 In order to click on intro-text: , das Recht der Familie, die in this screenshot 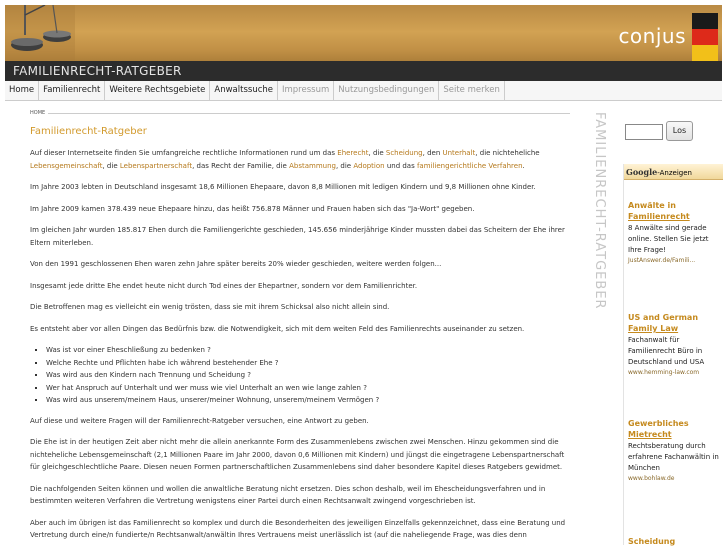, I will do `click(241, 165)`.